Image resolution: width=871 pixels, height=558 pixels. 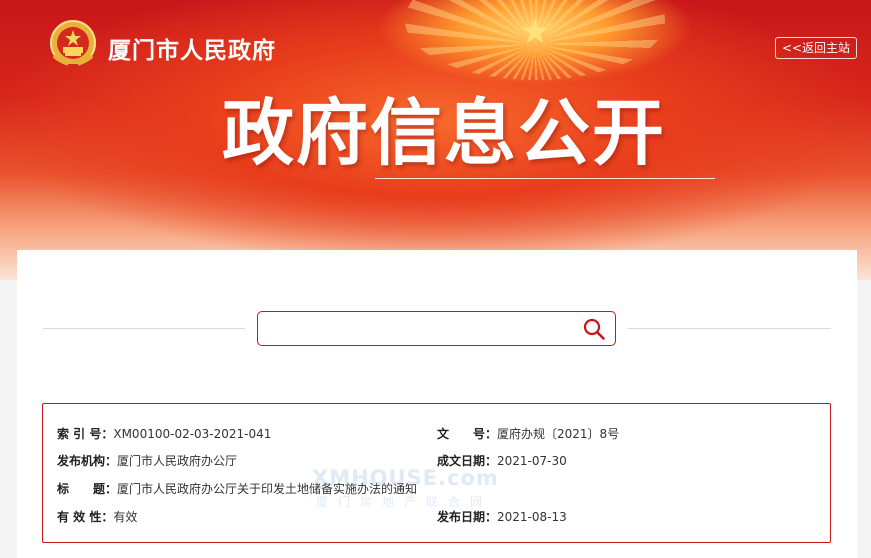 I want to click on document-number-label: 文 号：, so click(x=467, y=434).